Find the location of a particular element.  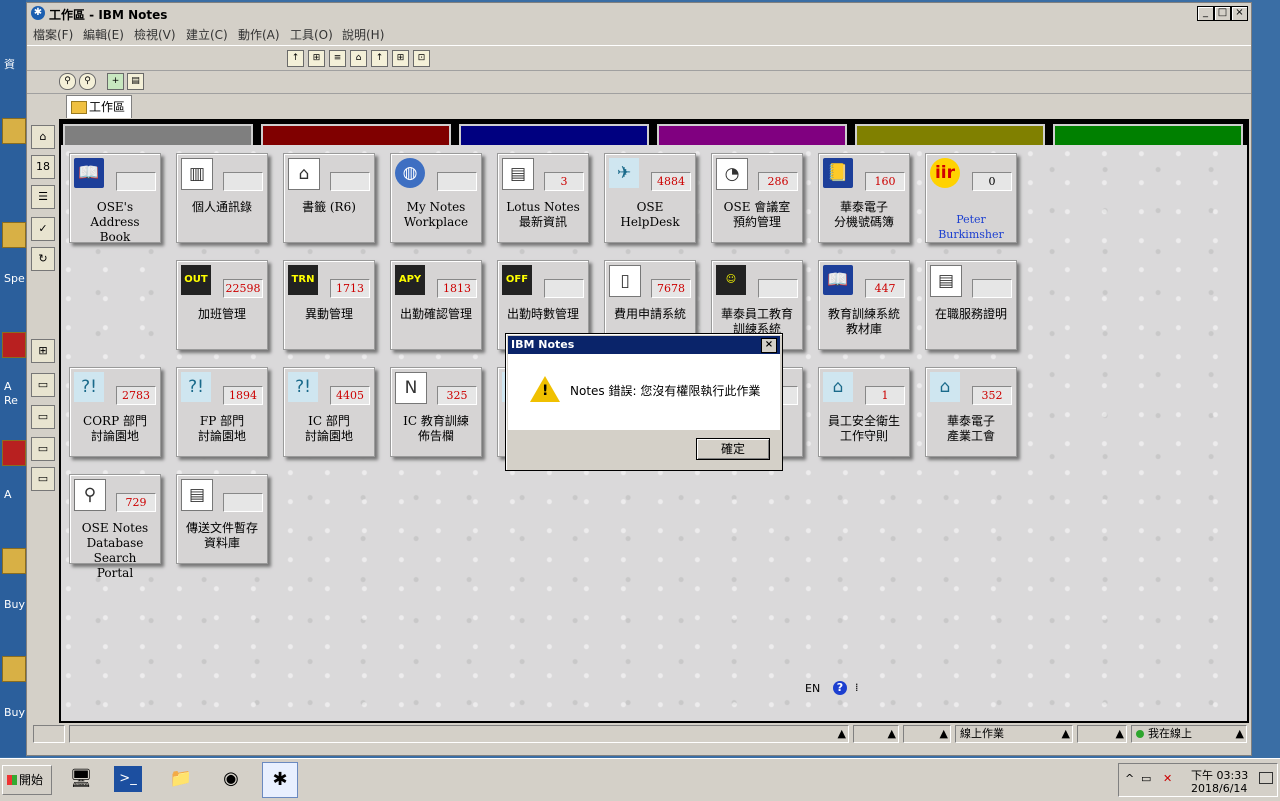

search-all-icon: ⚲ is located at coordinates (87, 81).